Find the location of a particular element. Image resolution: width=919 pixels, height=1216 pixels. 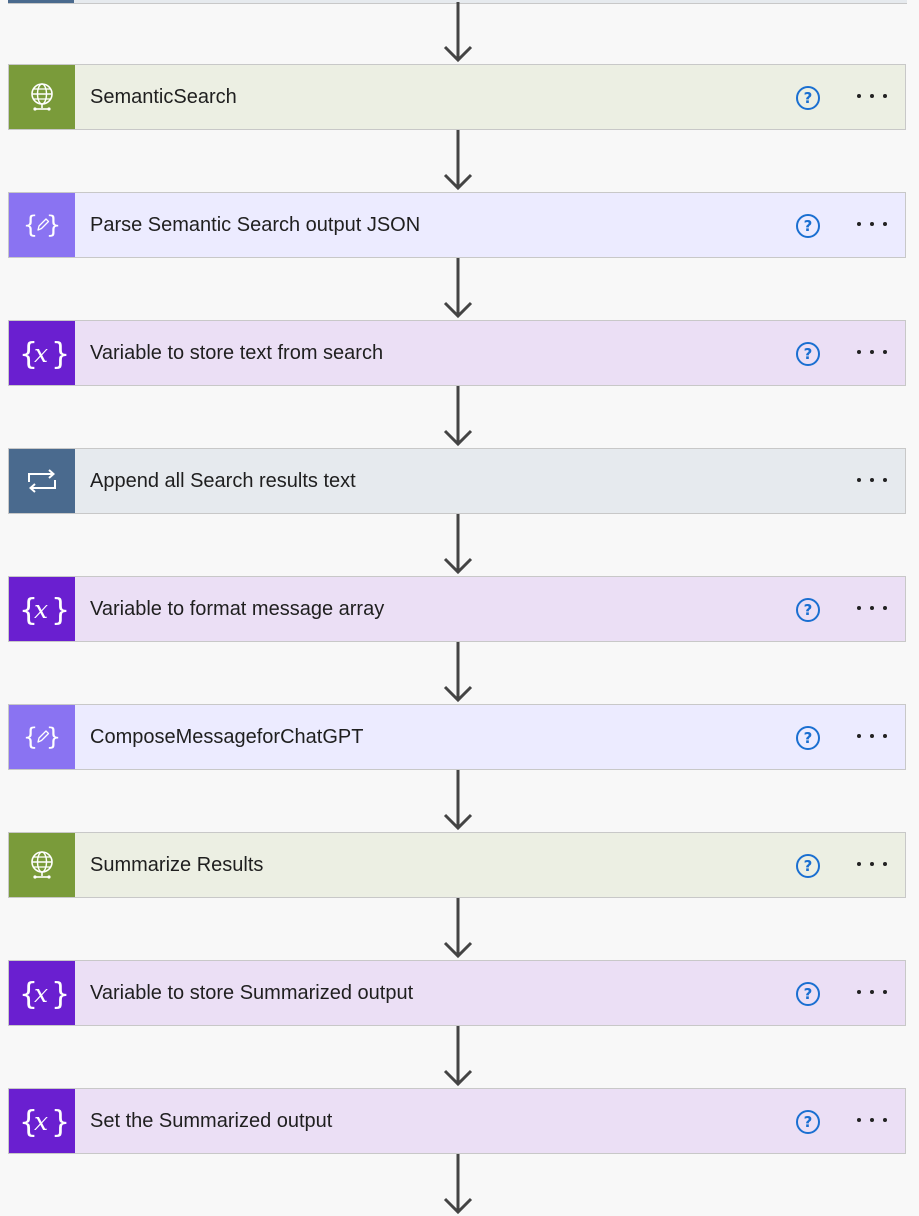

loop-icon is located at coordinates (42, 481).